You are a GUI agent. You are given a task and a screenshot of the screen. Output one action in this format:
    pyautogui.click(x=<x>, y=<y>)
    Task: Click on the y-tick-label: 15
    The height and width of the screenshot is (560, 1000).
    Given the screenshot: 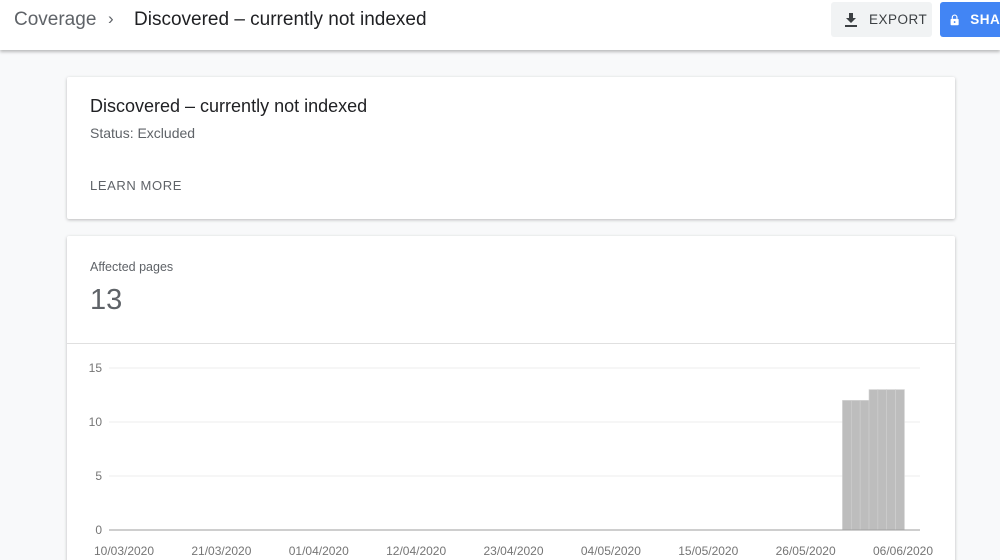 What is the action you would take?
    pyautogui.click(x=96, y=368)
    